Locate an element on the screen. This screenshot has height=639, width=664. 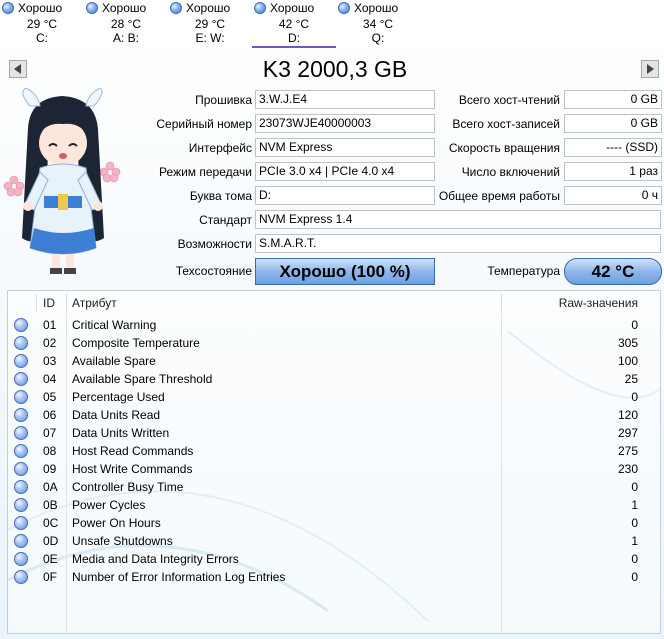
attribute-name: Critical Warning is located at coordinates (114, 325).